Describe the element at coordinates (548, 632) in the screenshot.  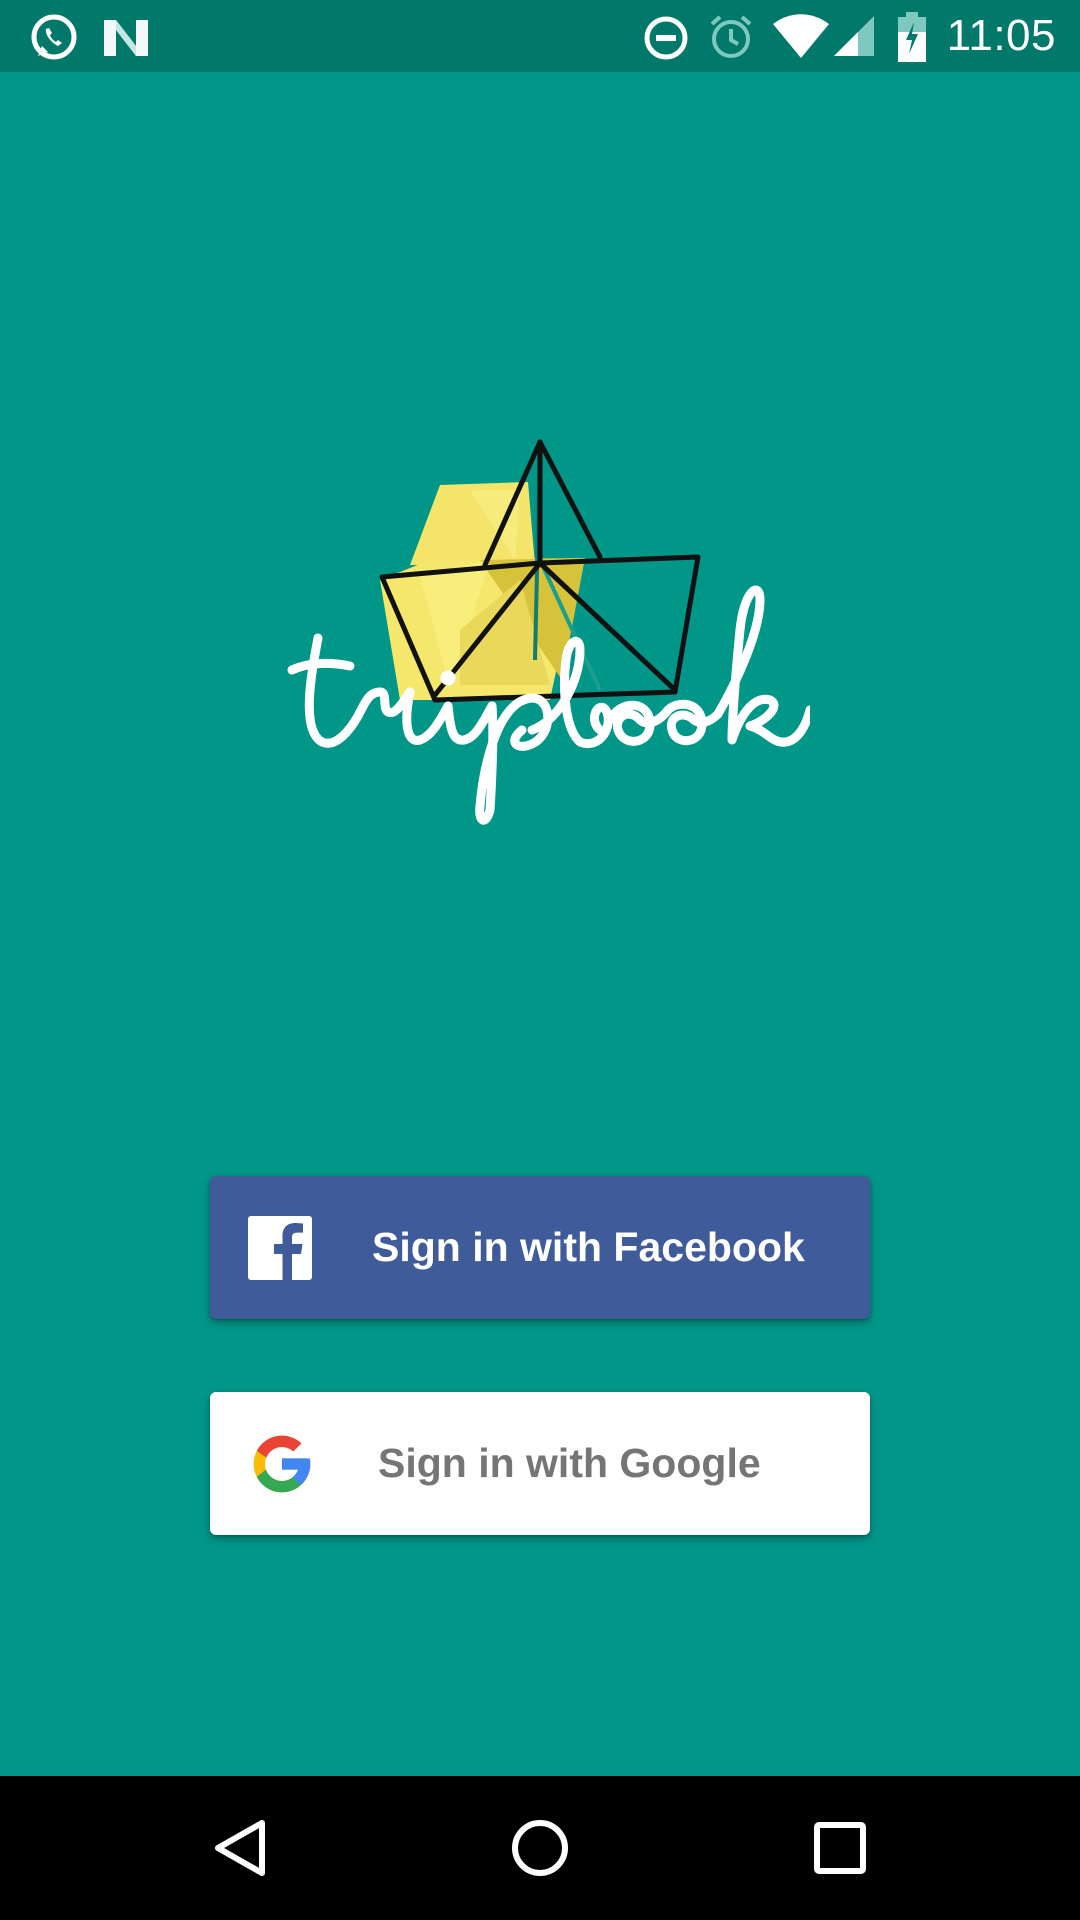
I see `tripbook-logo` at that location.